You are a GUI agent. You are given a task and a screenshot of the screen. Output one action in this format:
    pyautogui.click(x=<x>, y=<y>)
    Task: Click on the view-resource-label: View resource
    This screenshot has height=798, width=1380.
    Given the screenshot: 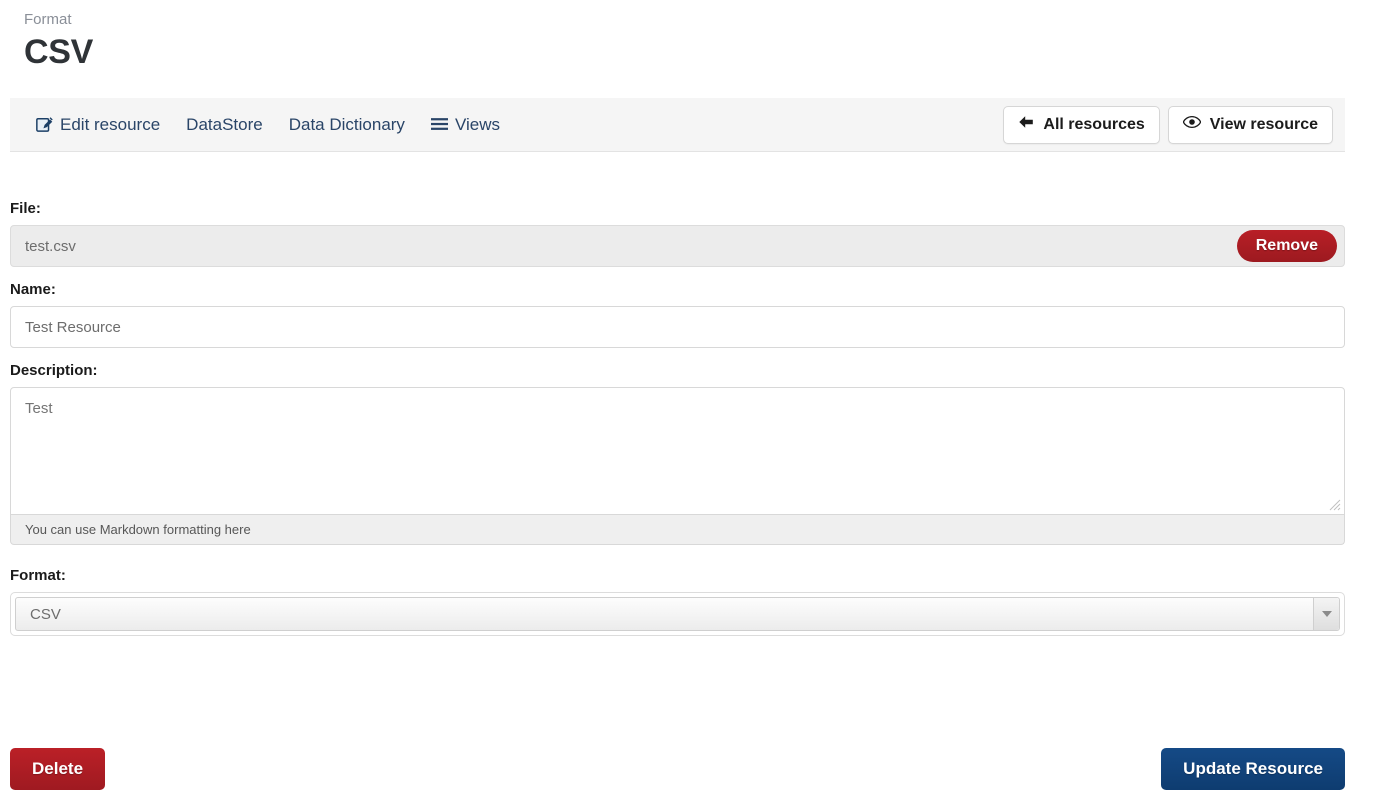 What is the action you would take?
    pyautogui.click(x=1263, y=124)
    